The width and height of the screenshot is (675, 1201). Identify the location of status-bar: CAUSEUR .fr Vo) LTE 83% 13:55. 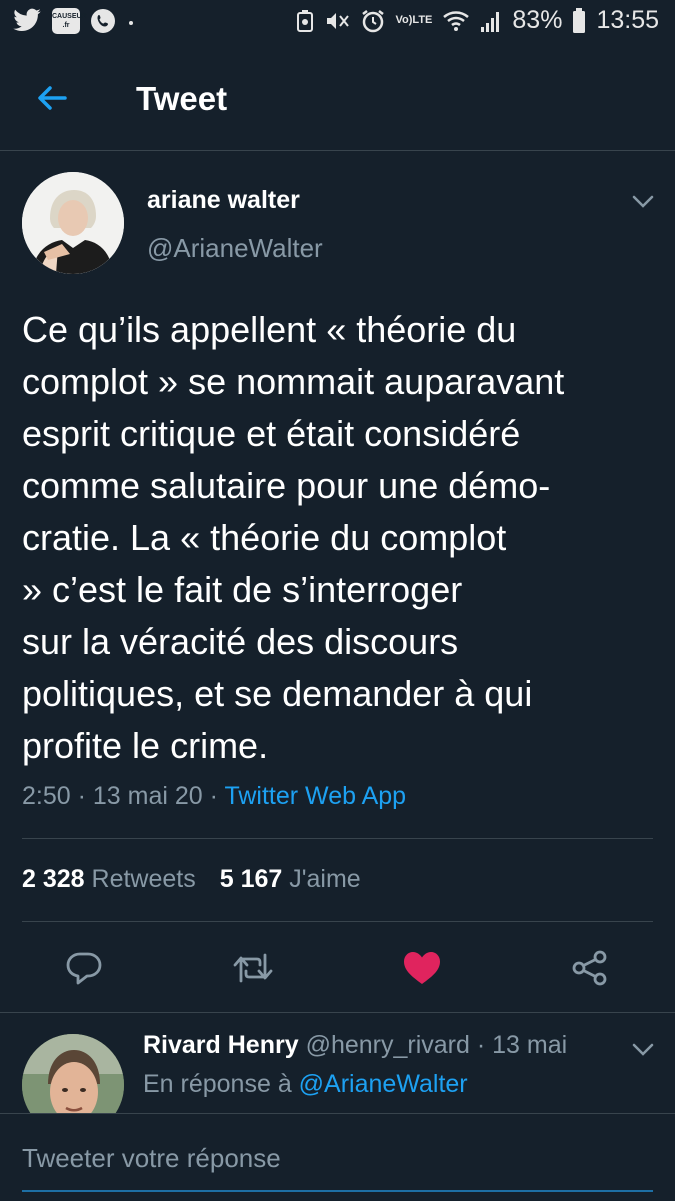
(337, 23).